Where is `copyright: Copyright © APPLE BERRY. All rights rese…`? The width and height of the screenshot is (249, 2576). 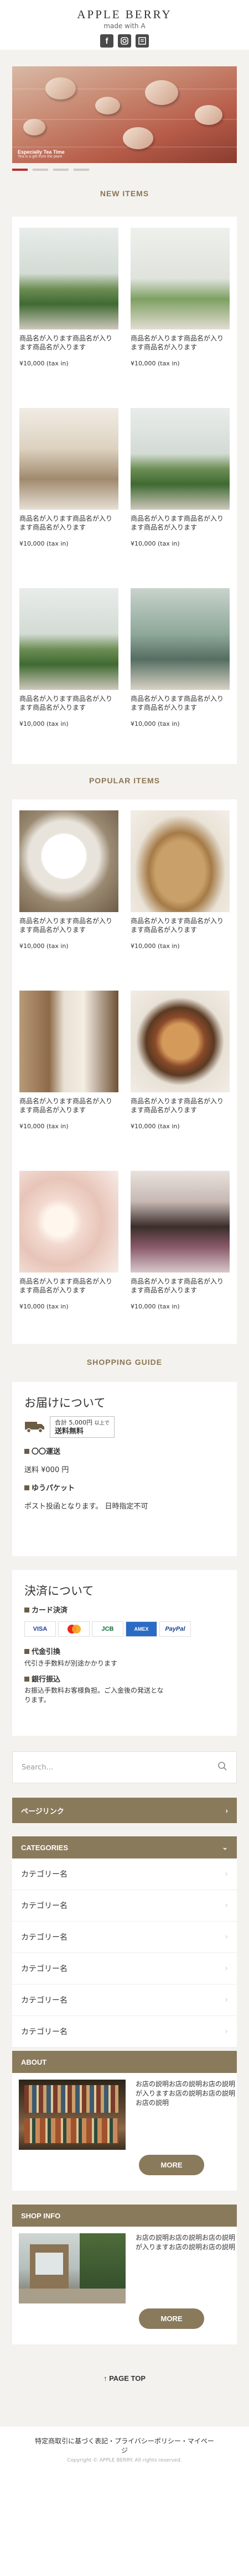
copyright: Copyright © APPLE BERRY. All rights rese… is located at coordinates (124, 2461).